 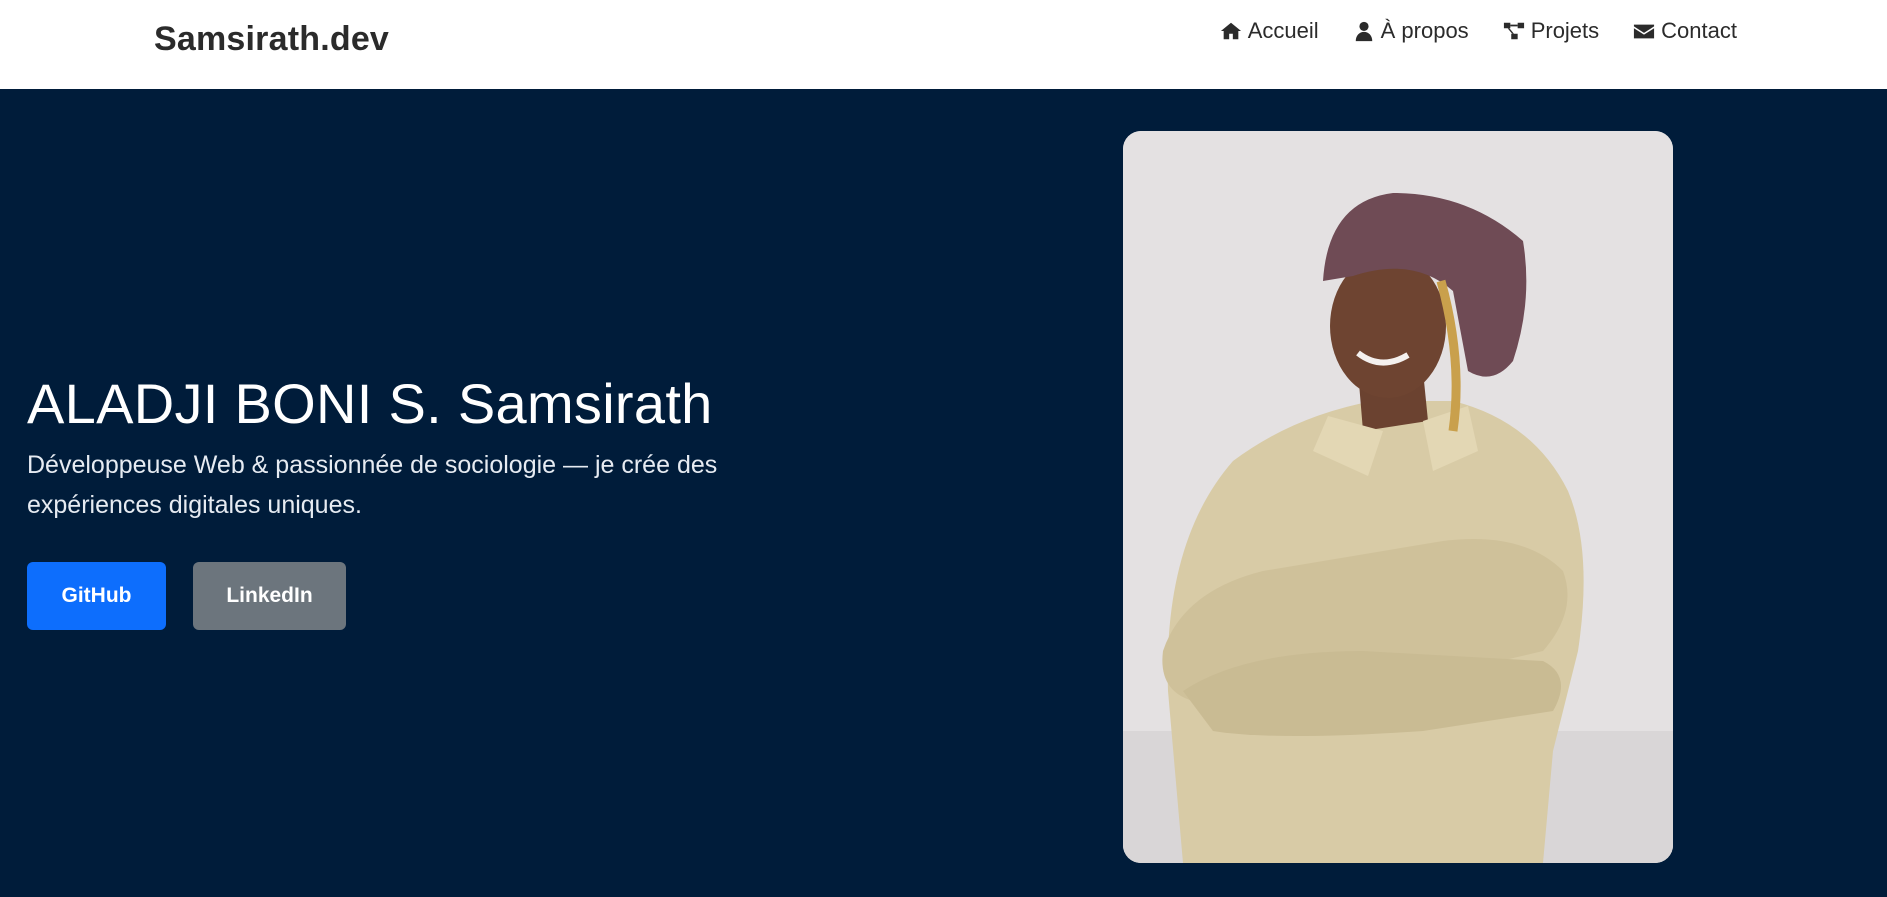 What do you see at coordinates (1363, 31) in the screenshot?
I see `user-icon` at bounding box center [1363, 31].